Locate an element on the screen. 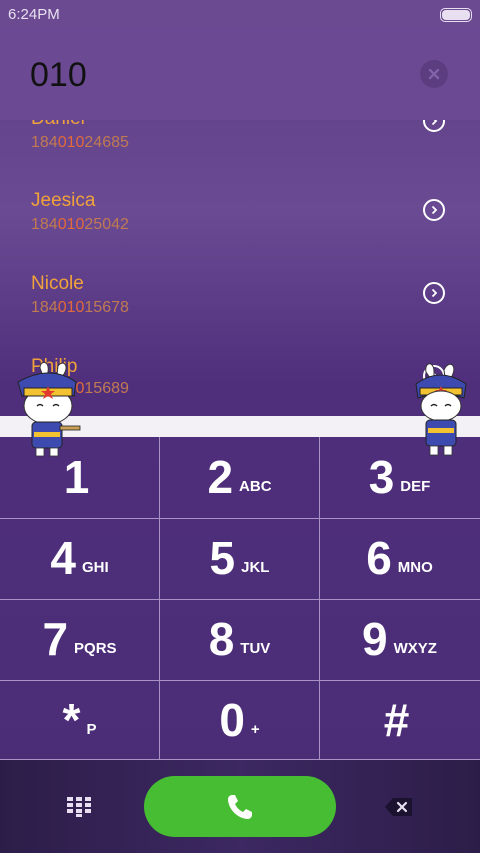 The width and height of the screenshot is (480, 853). call-button is located at coordinates (240, 806).